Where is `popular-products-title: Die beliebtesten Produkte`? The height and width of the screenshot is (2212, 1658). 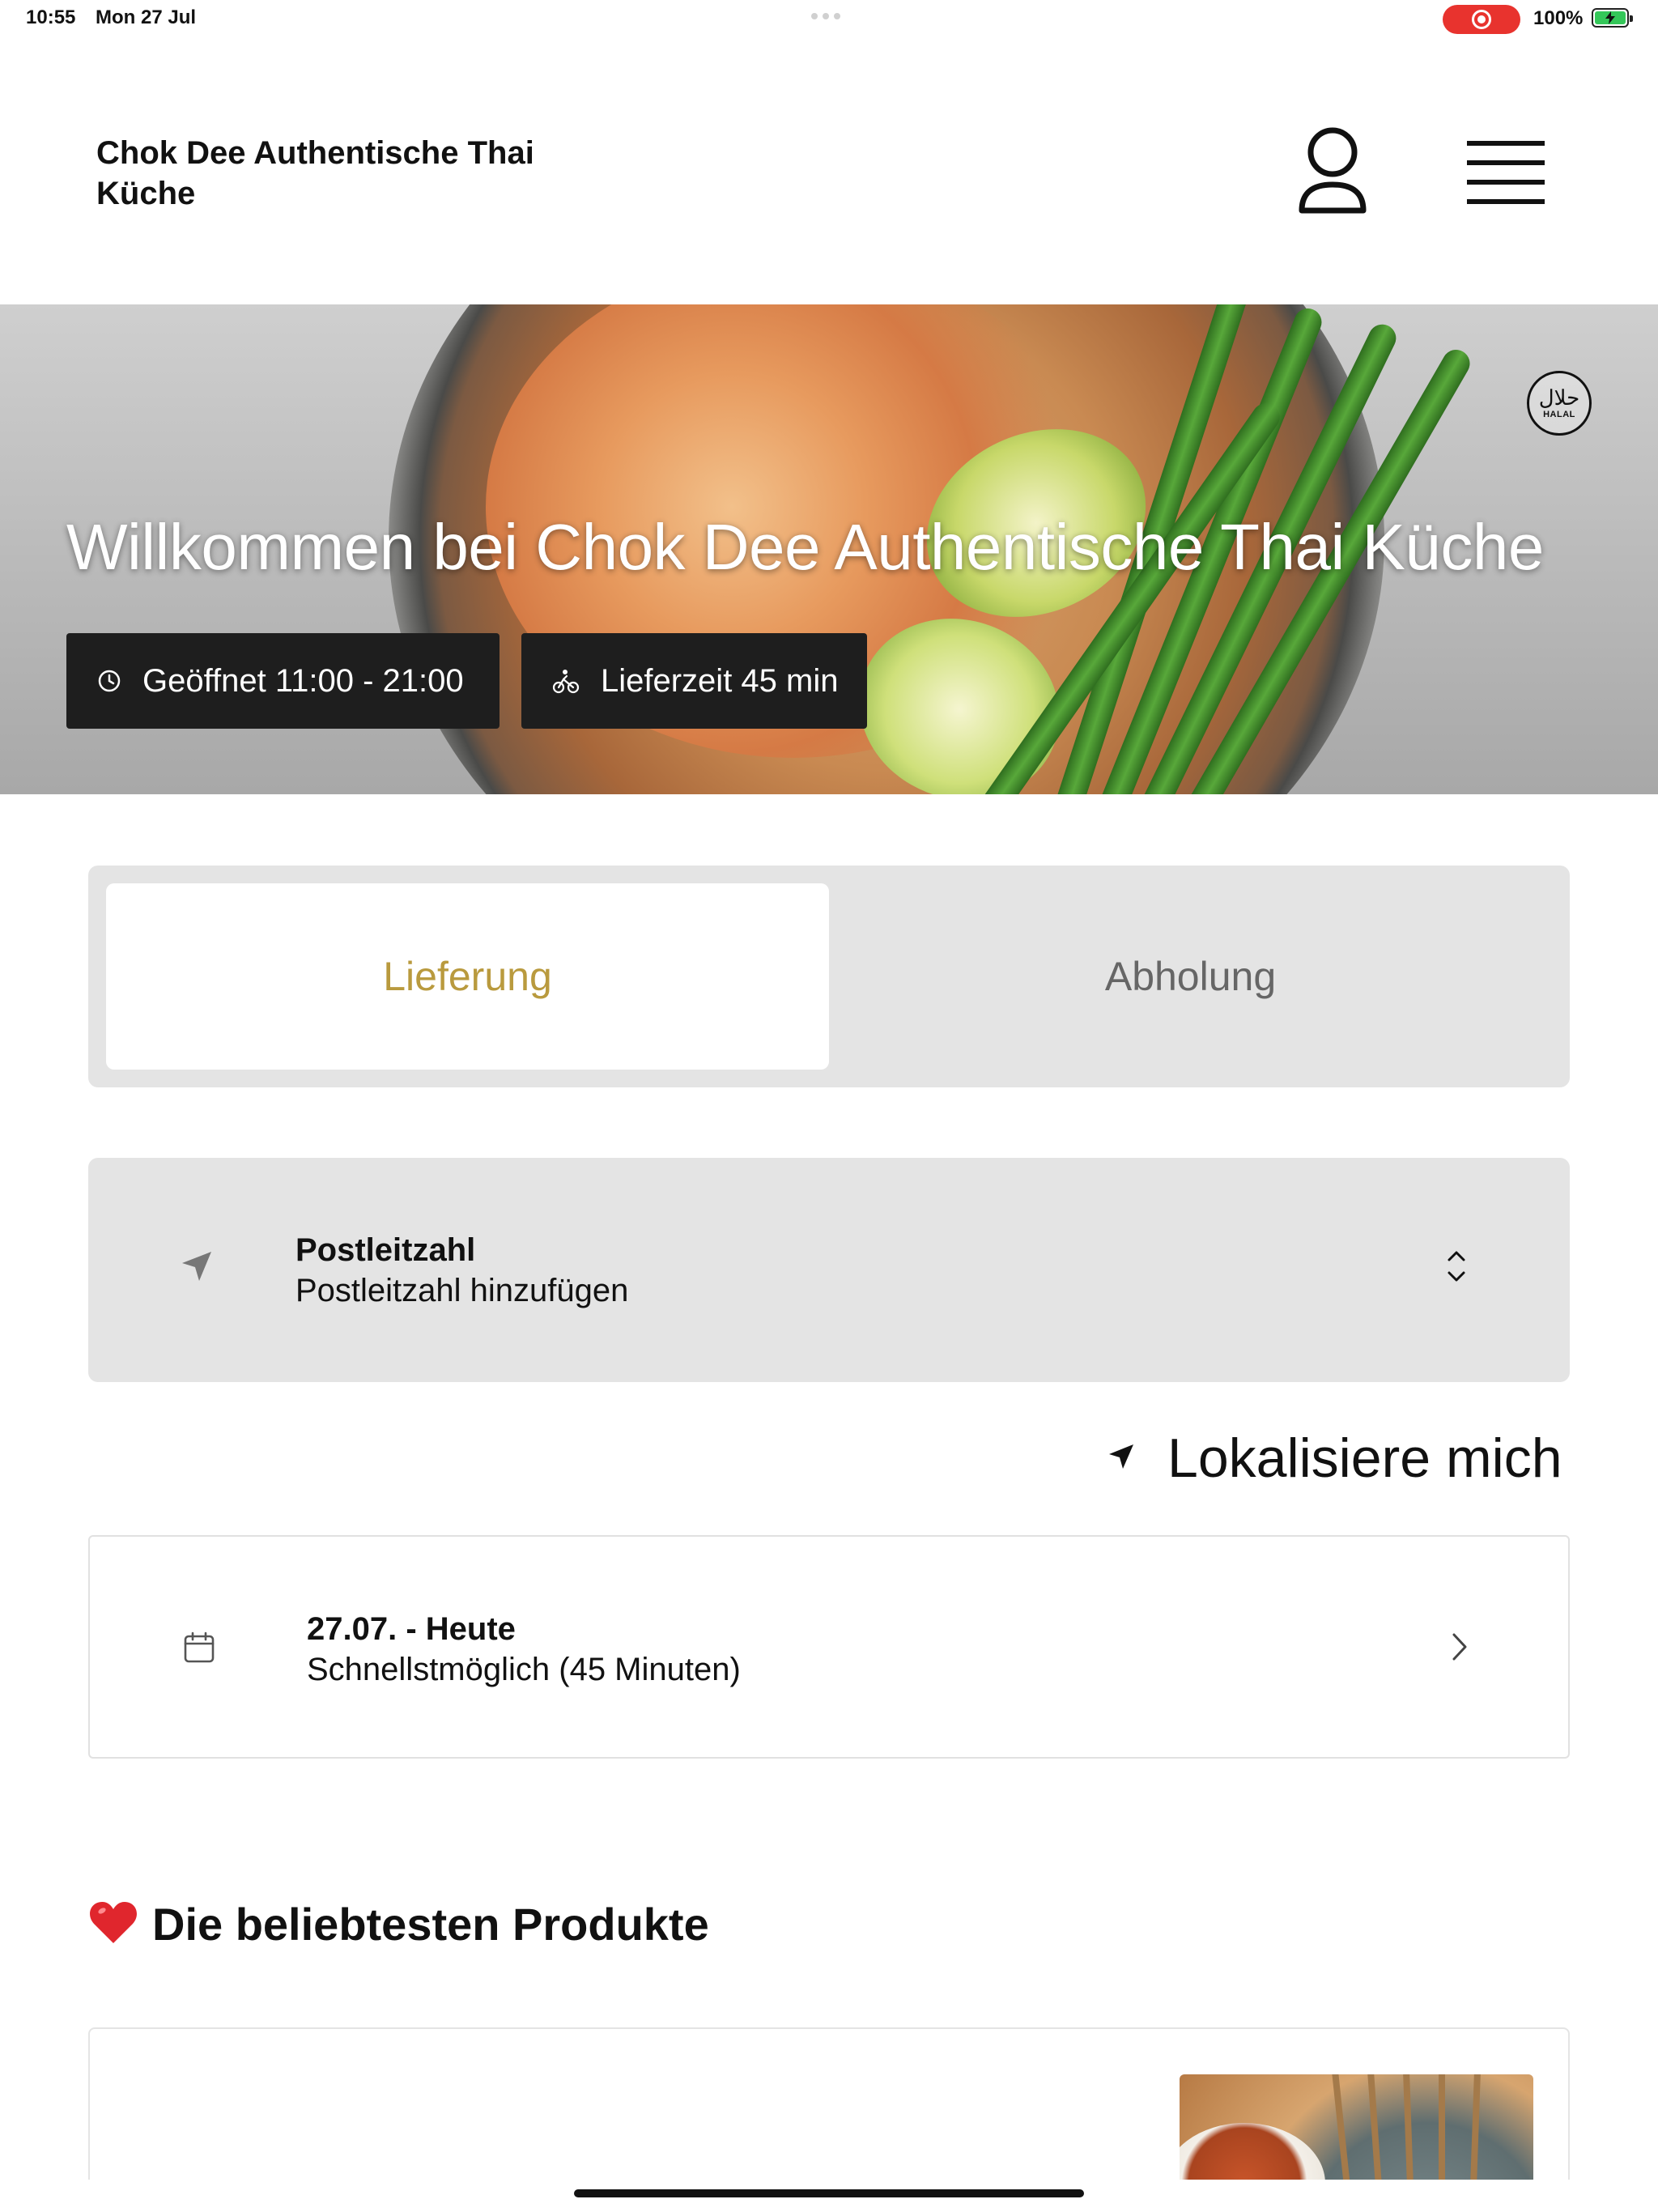
popular-products-title: Die beliebtesten Produkte is located at coordinates (430, 1925).